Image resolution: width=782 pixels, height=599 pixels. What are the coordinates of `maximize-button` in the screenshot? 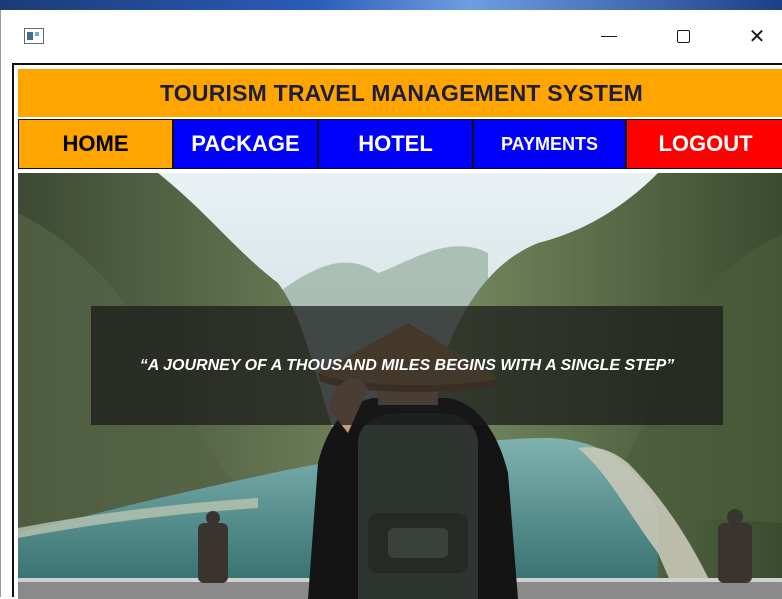 It's located at (683, 36).